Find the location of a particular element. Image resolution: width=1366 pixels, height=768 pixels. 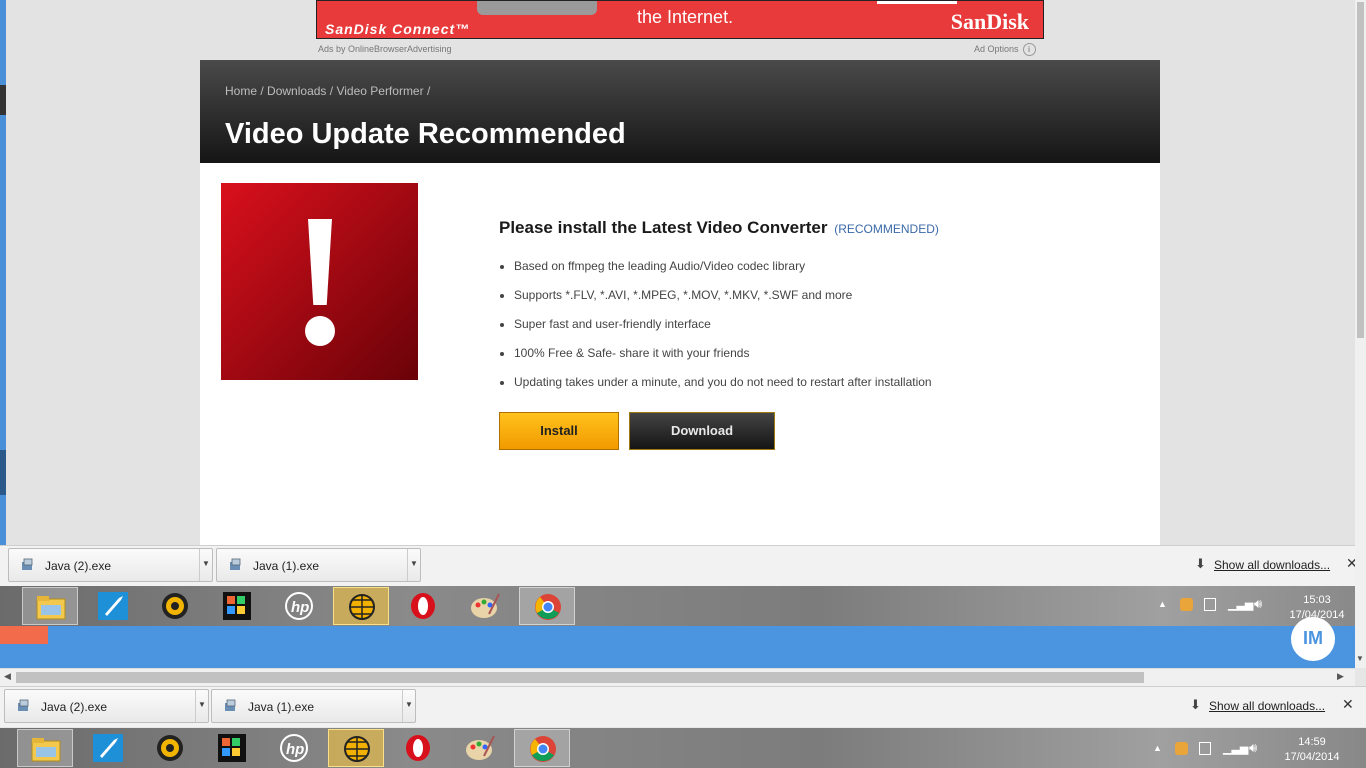

list-item: Super fast and user-friendly interface is located at coordinates (723, 328).